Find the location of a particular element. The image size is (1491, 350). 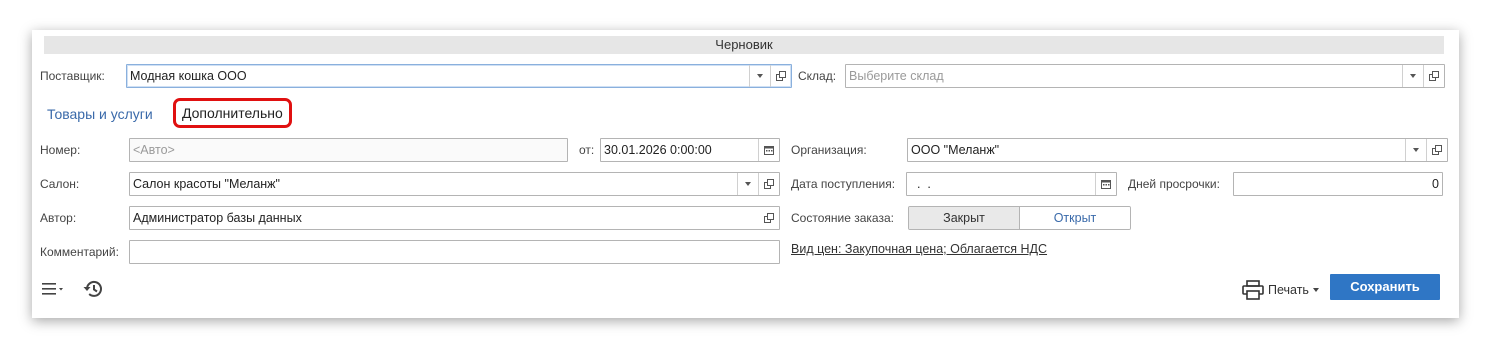

save-button: Сохранить is located at coordinates (1385, 287).